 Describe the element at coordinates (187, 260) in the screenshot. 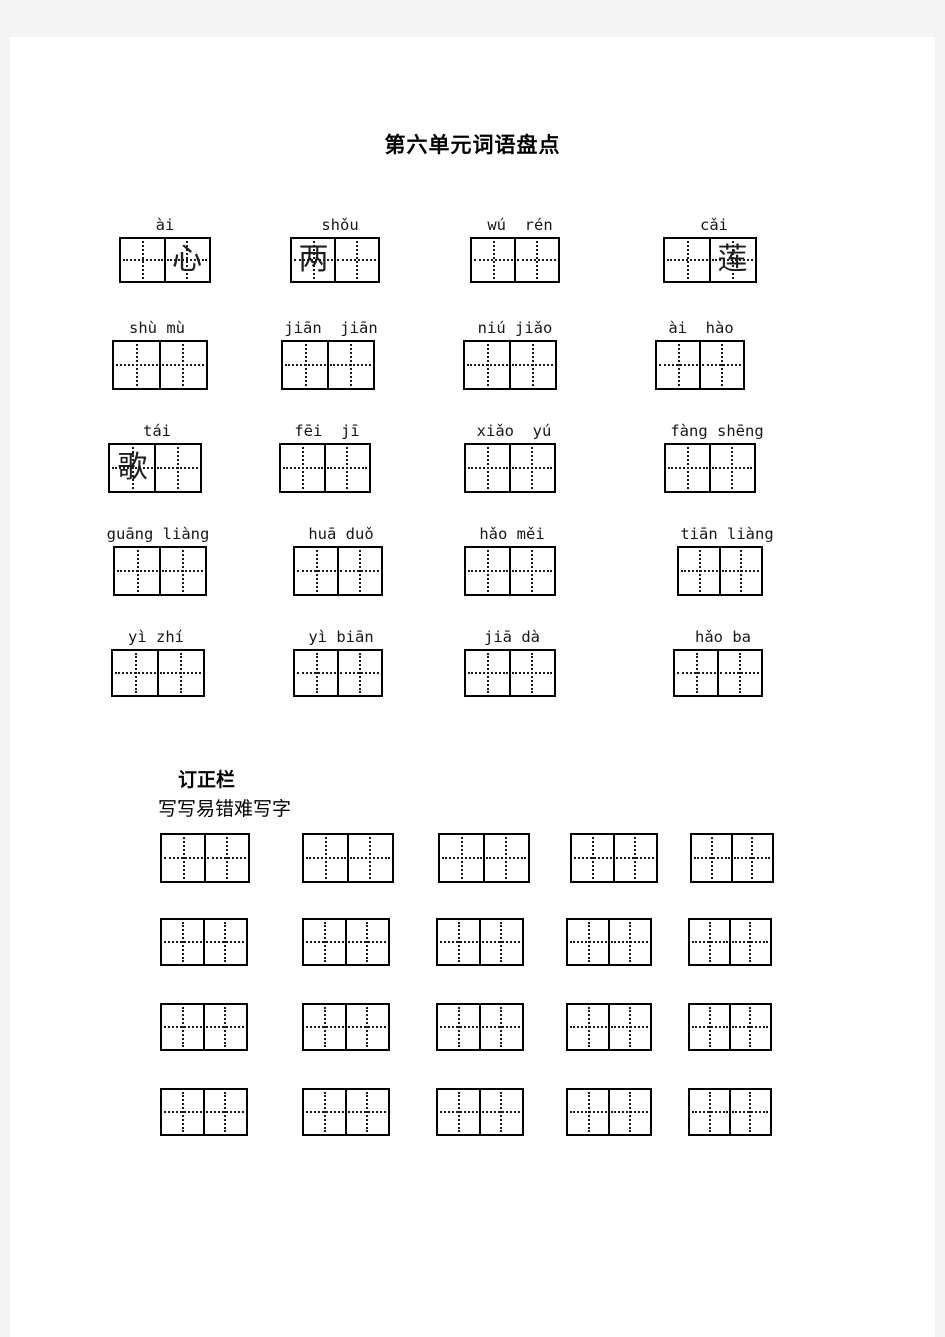

I see `character-cell-right: 心` at that location.